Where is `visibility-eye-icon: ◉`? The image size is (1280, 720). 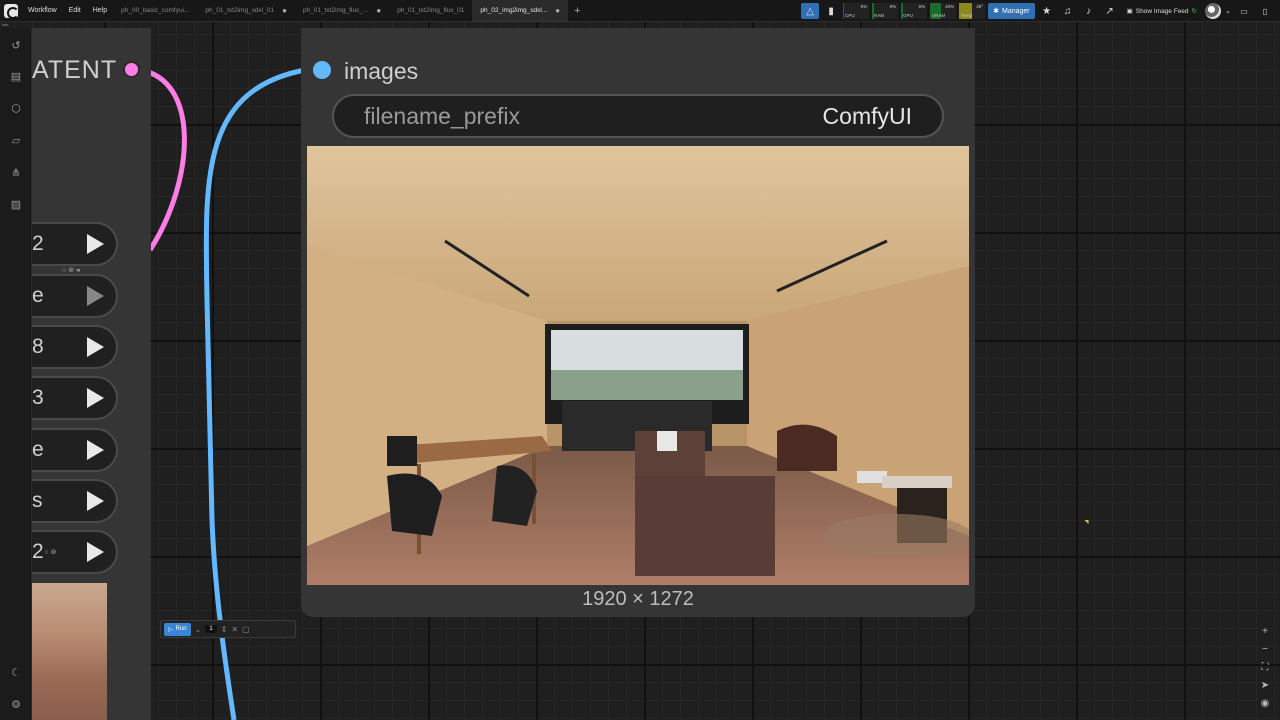
visibility-eye-icon: ◉ is located at coordinates (1265, 703).